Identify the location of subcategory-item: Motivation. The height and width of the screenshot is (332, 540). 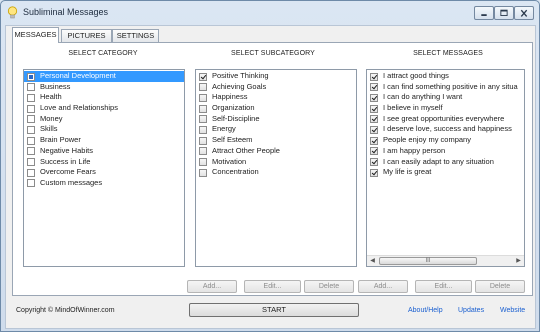
(276, 162).